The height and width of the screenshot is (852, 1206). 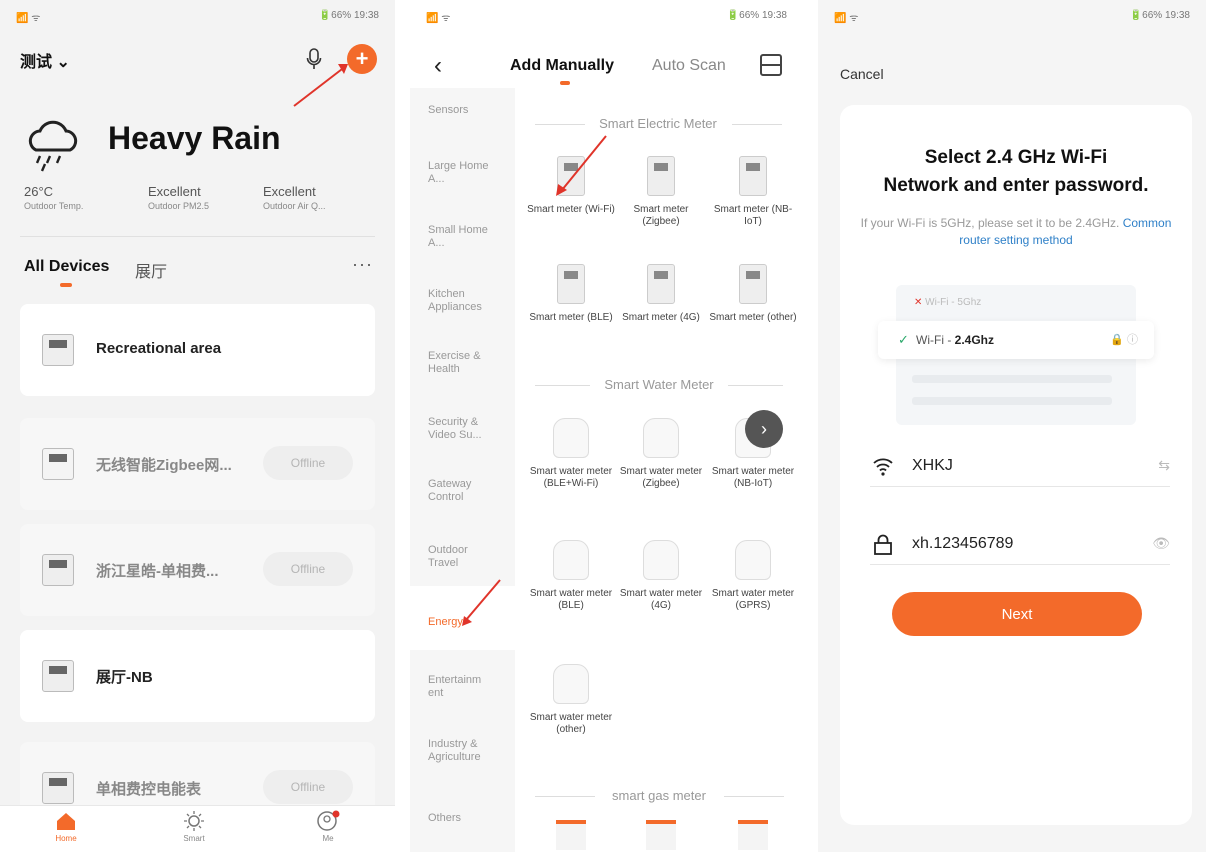 What do you see at coordinates (66, 821) in the screenshot?
I see `home-icon` at bounding box center [66, 821].